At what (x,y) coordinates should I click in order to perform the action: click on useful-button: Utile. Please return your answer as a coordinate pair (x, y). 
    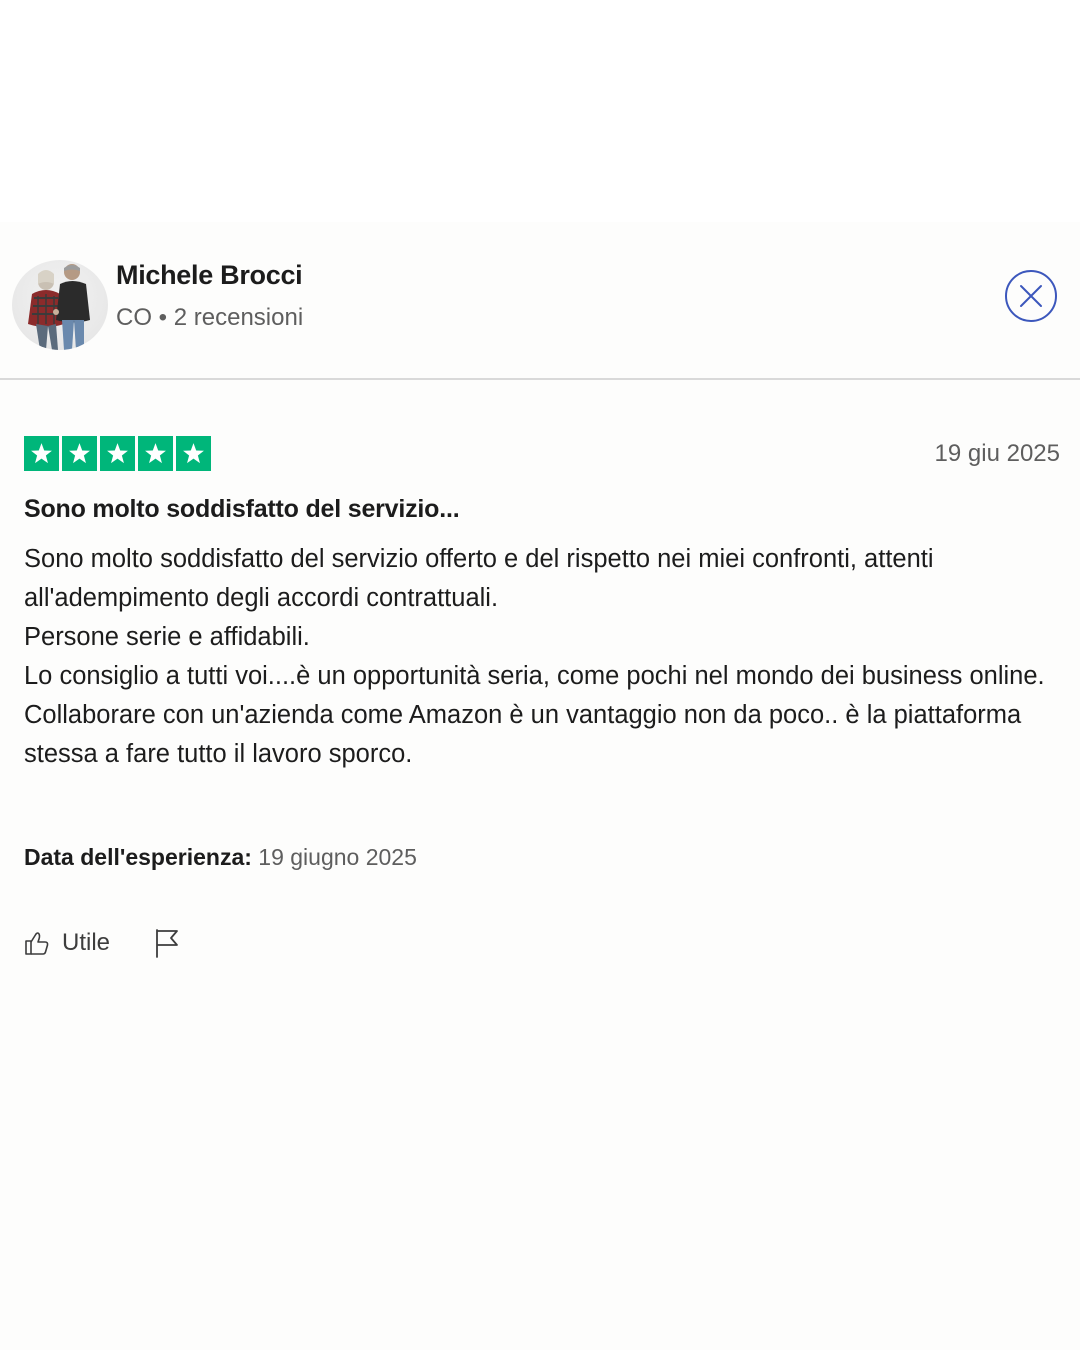
    Looking at the image, I should click on (67, 943).